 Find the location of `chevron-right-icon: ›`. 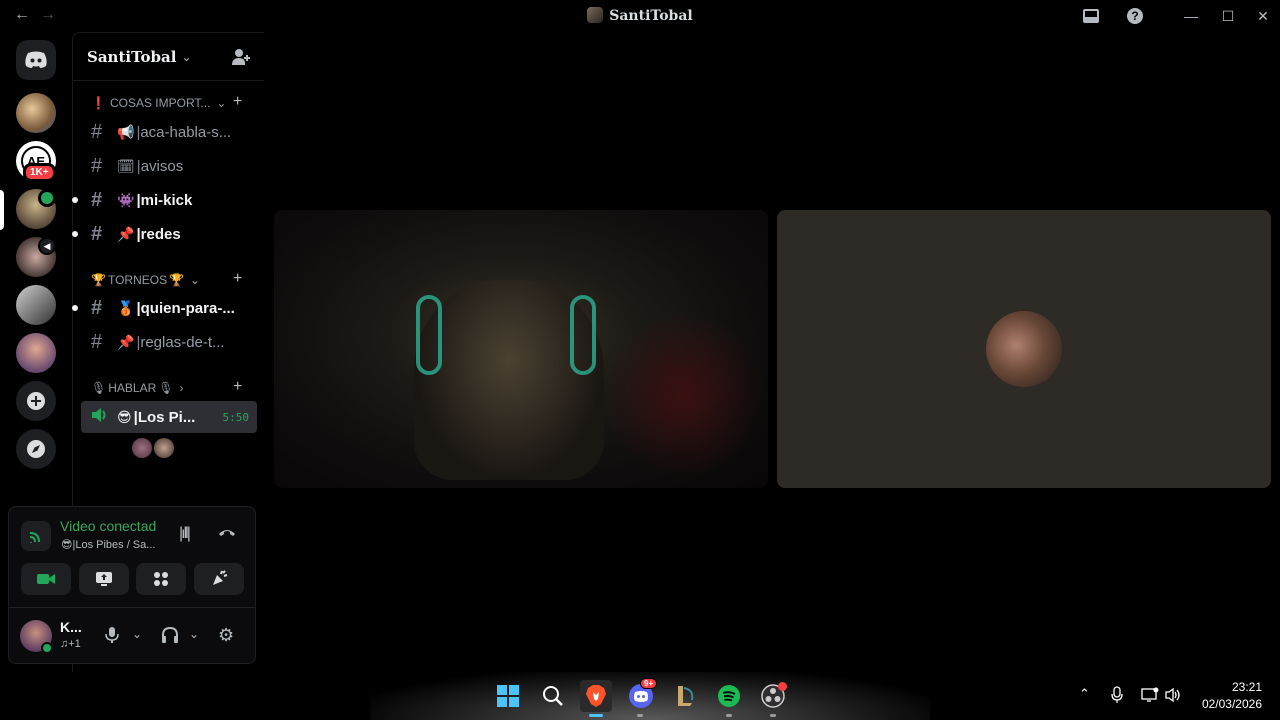

chevron-right-icon: › is located at coordinates (181, 388).